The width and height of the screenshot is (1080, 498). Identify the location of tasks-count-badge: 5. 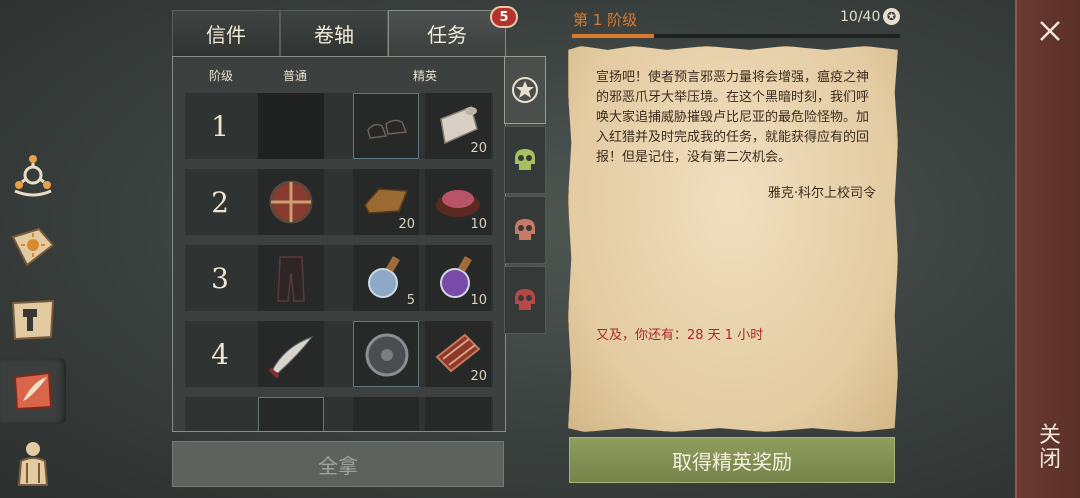
(504, 17).